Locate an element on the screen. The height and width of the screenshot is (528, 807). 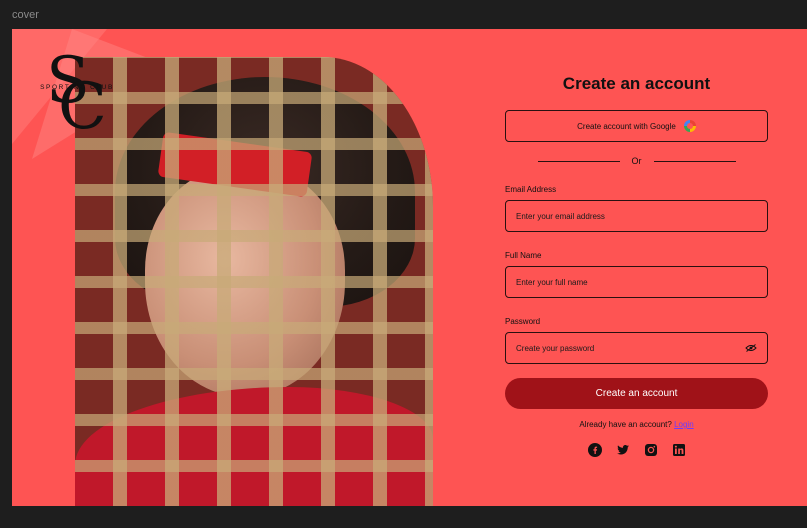
google-icon is located at coordinates (689, 126).